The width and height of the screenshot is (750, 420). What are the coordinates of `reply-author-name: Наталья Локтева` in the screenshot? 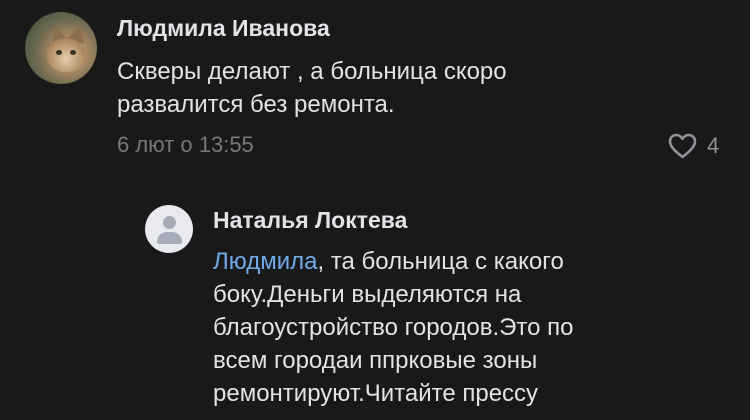 It's located at (310, 220).